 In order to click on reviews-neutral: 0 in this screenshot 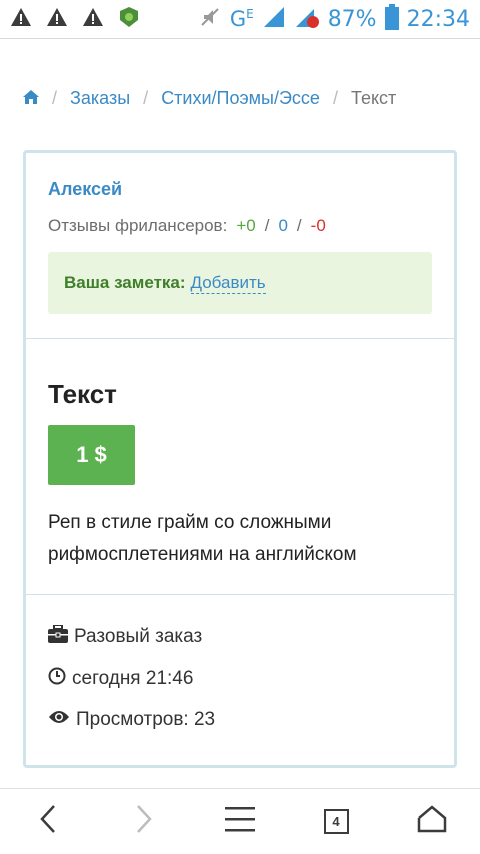, I will do `click(282, 226)`.